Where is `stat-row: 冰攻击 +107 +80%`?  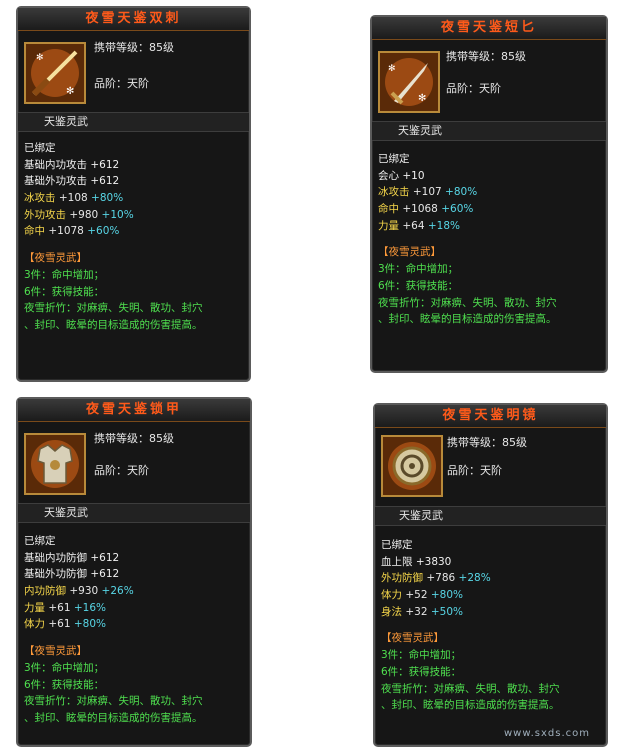 stat-row: 冰攻击 +107 +80% is located at coordinates (428, 192).